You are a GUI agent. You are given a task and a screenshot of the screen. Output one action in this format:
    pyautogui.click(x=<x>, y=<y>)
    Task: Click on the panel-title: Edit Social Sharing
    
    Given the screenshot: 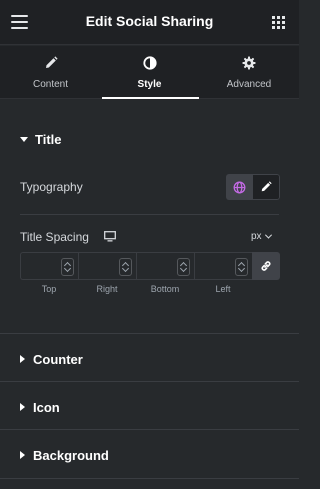 What is the action you would take?
    pyautogui.click(x=149, y=21)
    